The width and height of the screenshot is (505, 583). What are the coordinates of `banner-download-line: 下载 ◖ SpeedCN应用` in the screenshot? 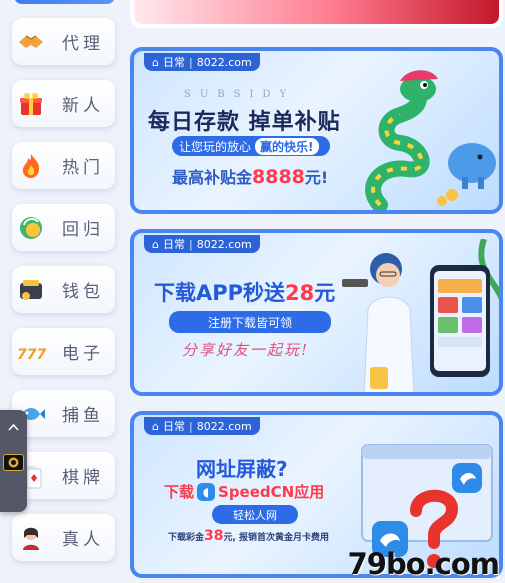 It's located at (244, 491).